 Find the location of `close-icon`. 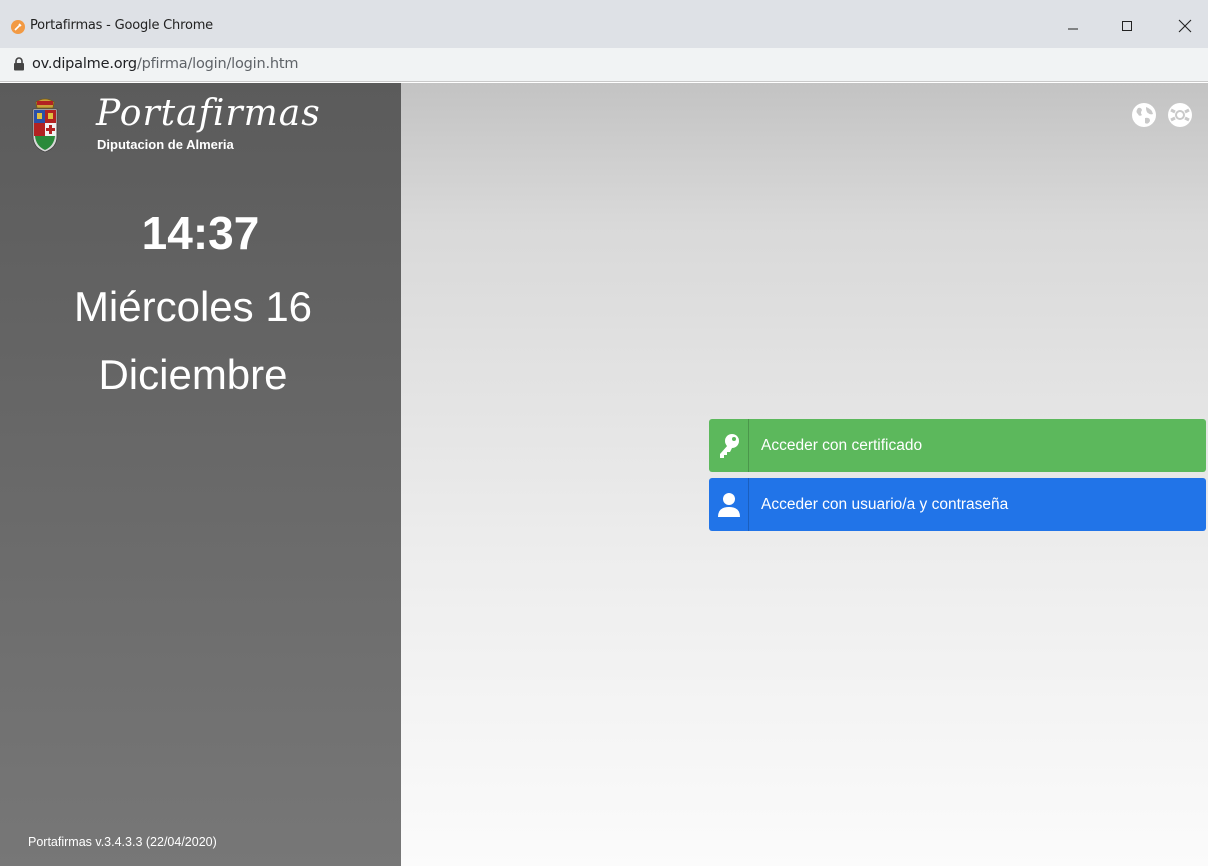

close-icon is located at coordinates (1185, 26).